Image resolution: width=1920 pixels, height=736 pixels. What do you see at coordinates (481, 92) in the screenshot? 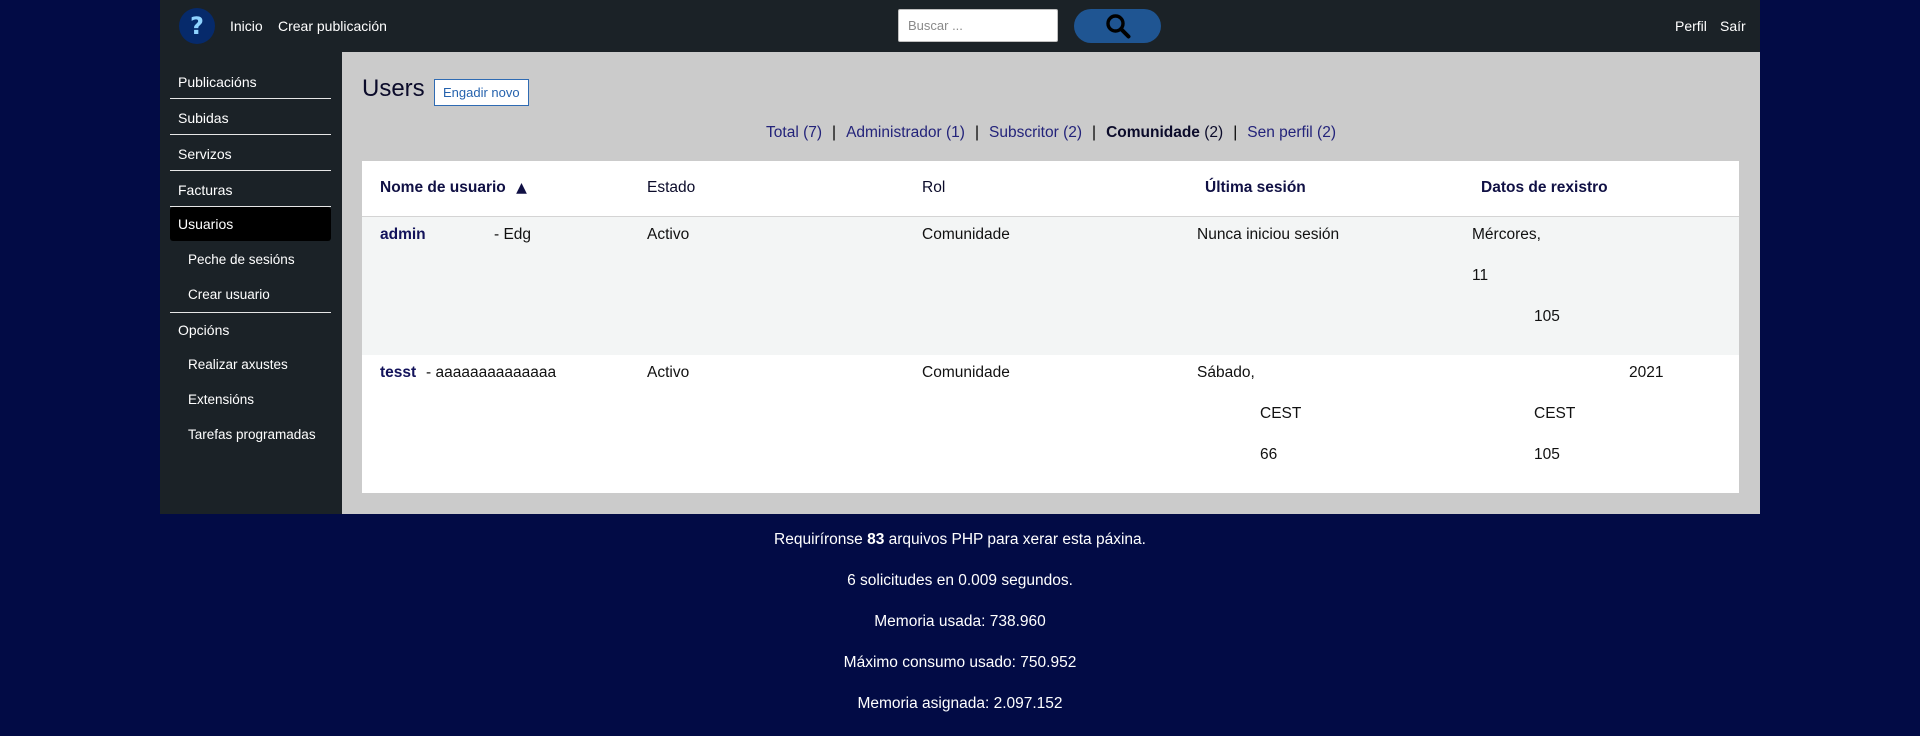
I see `add-new-button: Engadir novo` at bounding box center [481, 92].